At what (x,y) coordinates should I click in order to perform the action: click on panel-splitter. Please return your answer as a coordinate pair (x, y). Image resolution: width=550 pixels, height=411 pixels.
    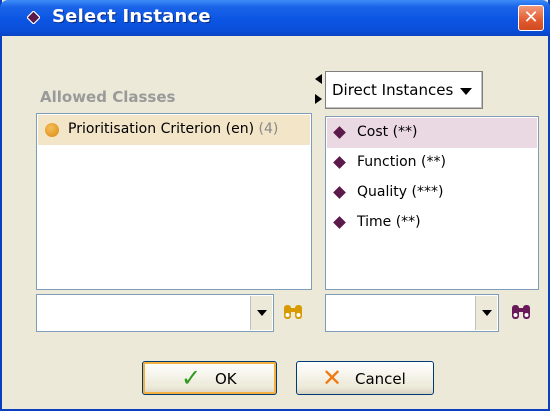
    Looking at the image, I should click on (319, 92).